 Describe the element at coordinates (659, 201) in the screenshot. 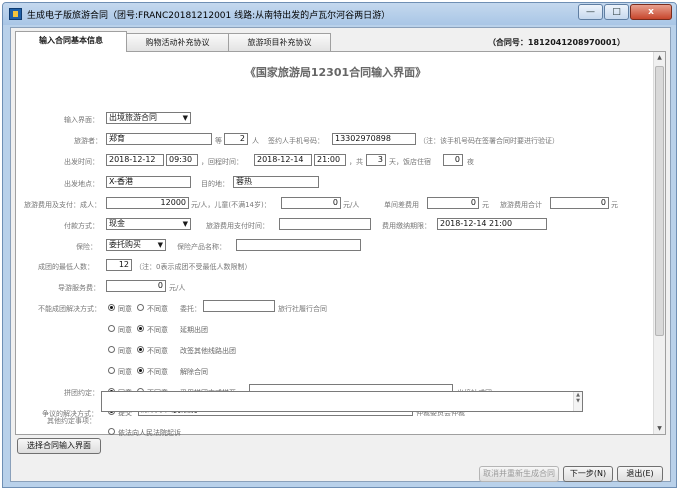

I see `scrollbar-thumb` at that location.